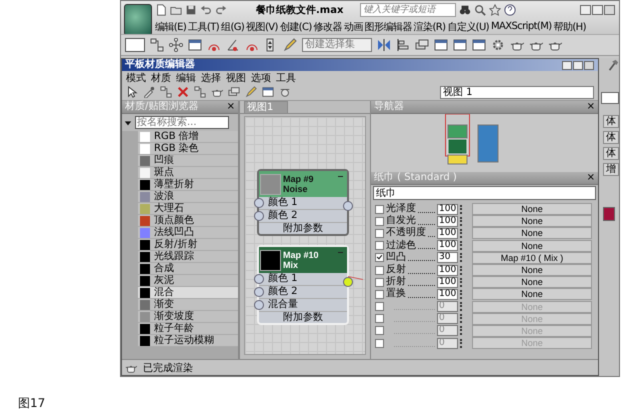  Describe the element at coordinates (176, 45) in the screenshot. I see `move-icon` at that location.